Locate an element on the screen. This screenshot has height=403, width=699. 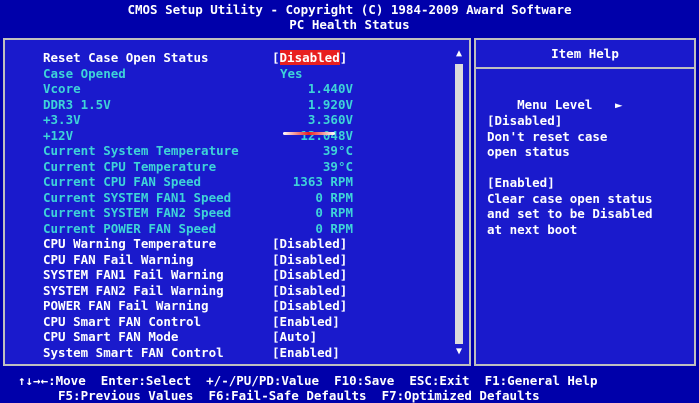
scrollbar: ▲ ▼ is located at coordinates (459, 203).